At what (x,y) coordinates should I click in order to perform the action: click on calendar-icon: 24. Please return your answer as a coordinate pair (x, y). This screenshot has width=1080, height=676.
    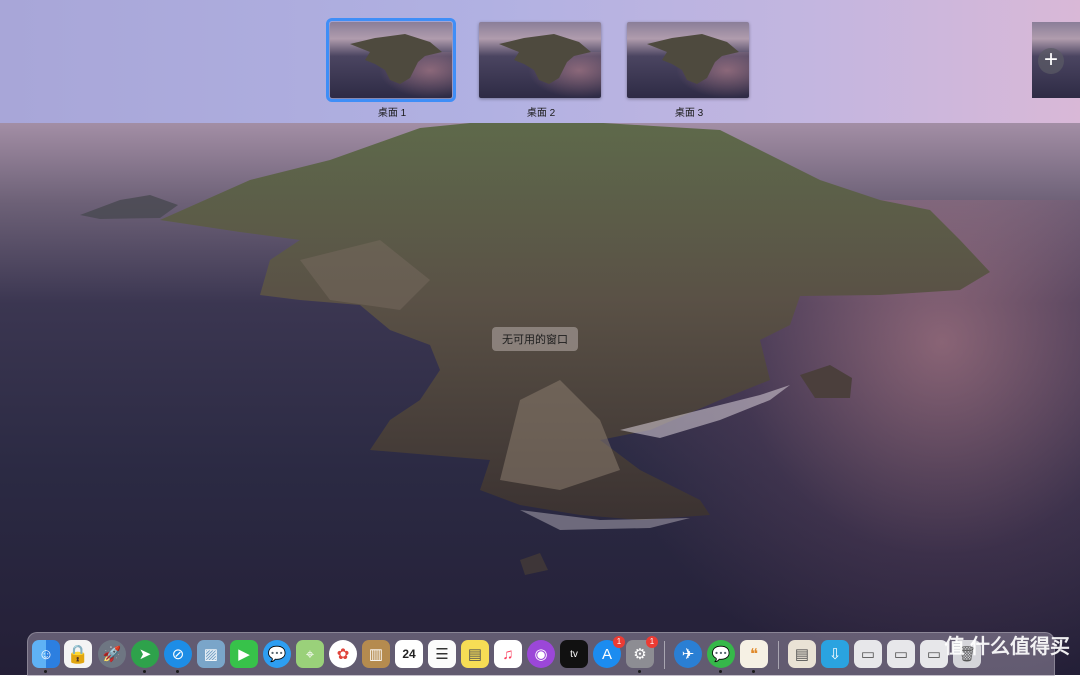
    Looking at the image, I should click on (409, 654).